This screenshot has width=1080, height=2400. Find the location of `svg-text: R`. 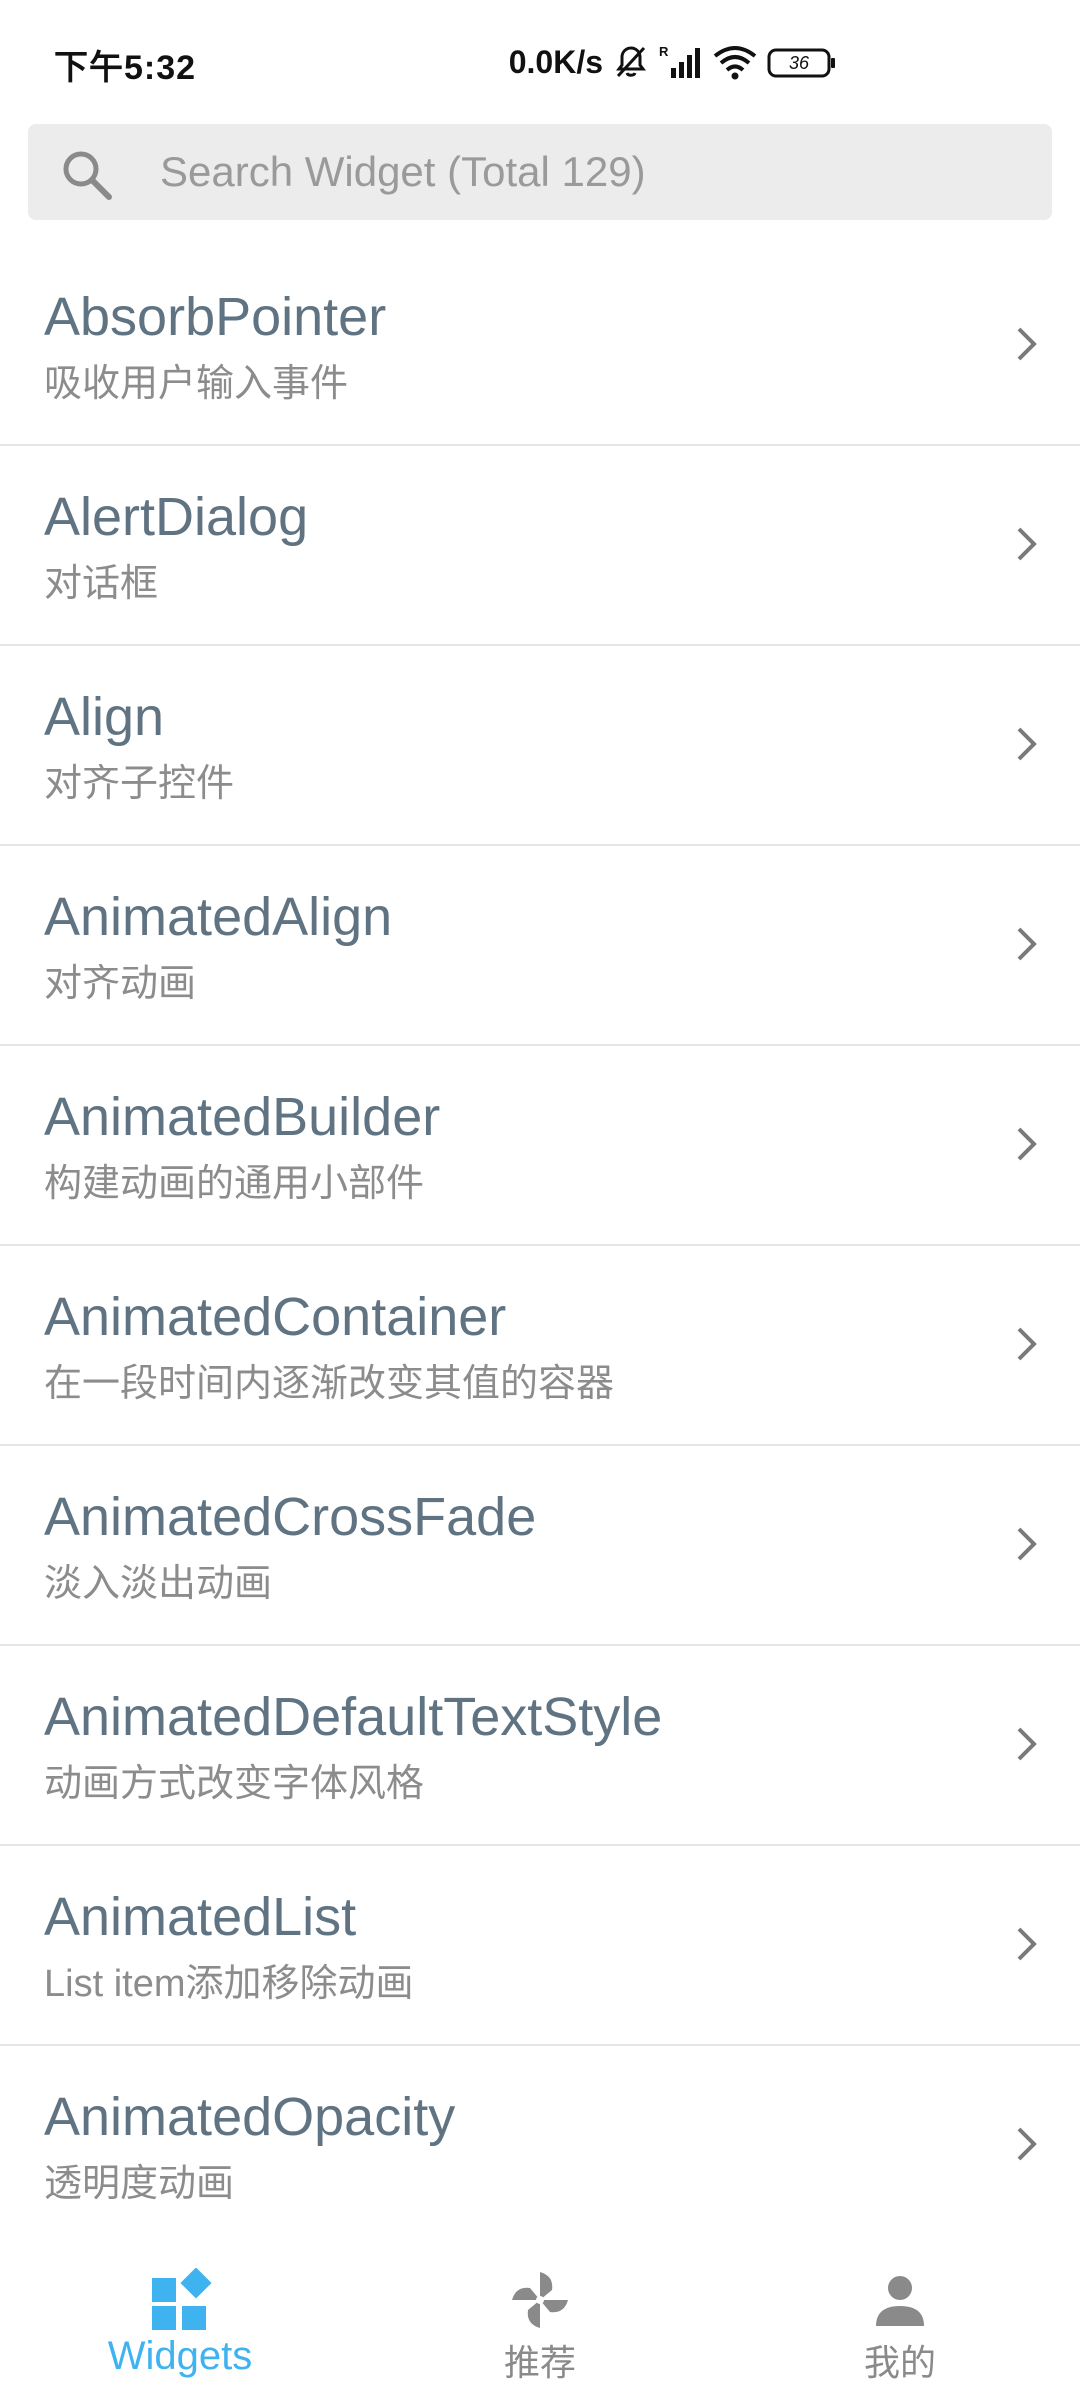

svg-text: R is located at coordinates (664, 51).